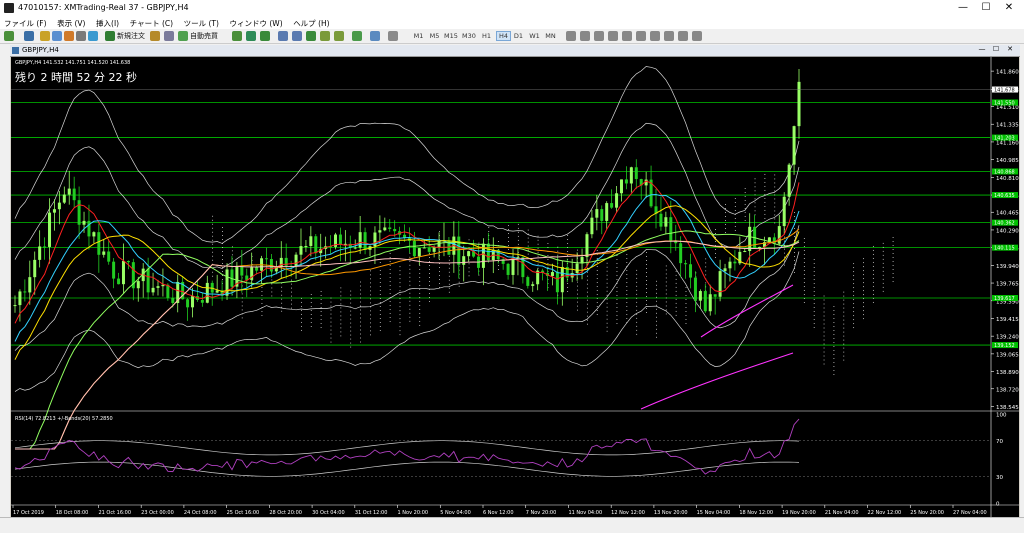 The height and width of the screenshot is (533, 1024). I want to click on minimize-button: —, so click(963, 7).